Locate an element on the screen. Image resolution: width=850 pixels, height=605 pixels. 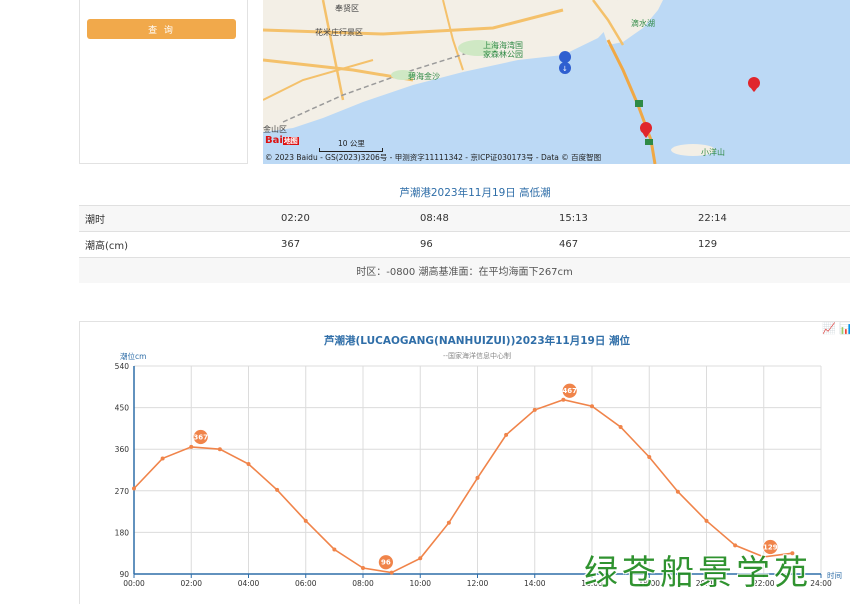
tide-table-title: 芦潮港2023年11月19日 高低潮 is located at coordinates (475, 193).